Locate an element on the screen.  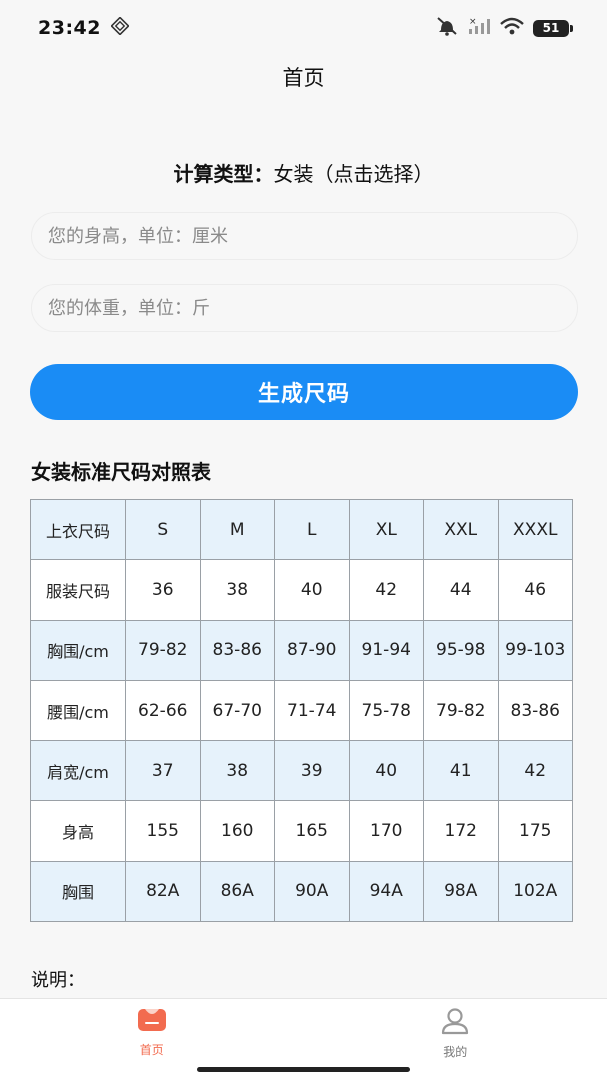
table-cell: 90A is located at coordinates (312, 891).